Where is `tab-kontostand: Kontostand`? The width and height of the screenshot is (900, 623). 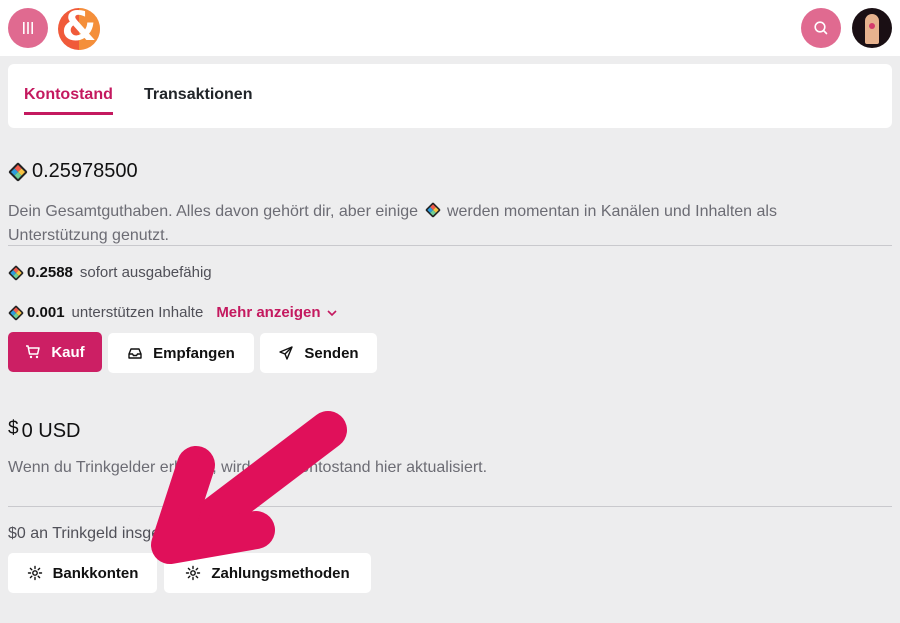
tab-kontostand: Kontostand is located at coordinates (68, 100).